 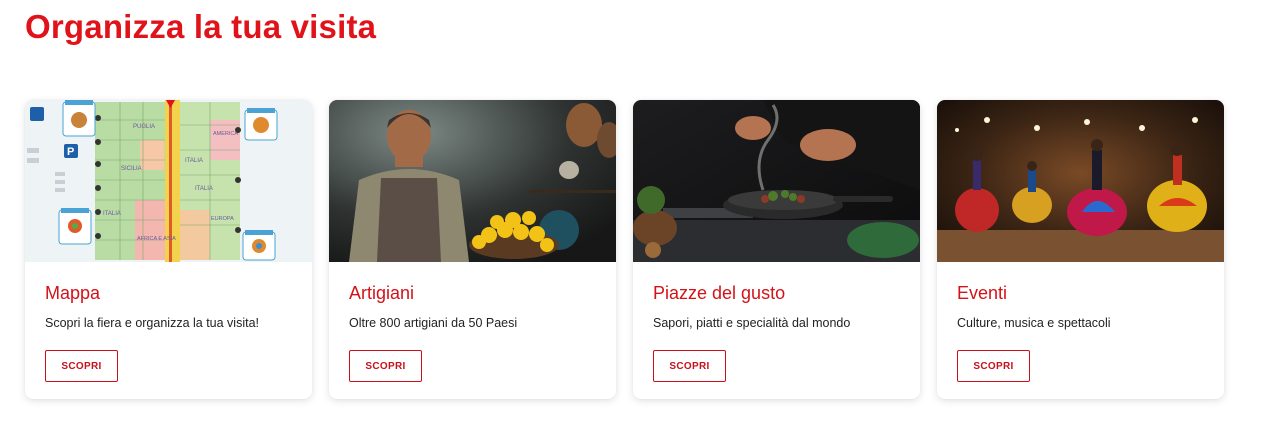 What do you see at coordinates (1034, 323) in the screenshot?
I see `card-description: Culture, musica e spettacoli` at bounding box center [1034, 323].